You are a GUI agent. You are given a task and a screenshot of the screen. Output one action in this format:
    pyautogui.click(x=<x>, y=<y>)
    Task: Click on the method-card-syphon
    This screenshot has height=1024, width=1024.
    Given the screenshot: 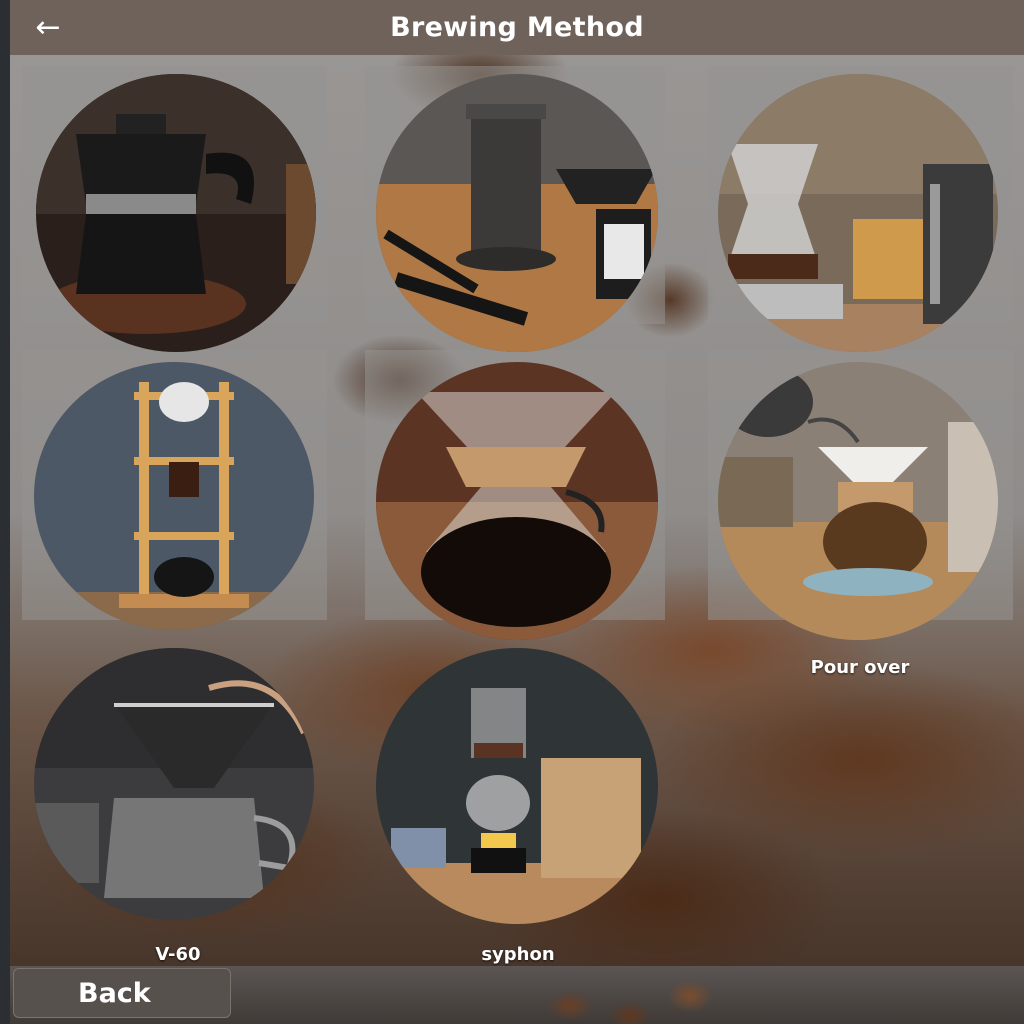 What is the action you would take?
    pyautogui.click(x=517, y=786)
    